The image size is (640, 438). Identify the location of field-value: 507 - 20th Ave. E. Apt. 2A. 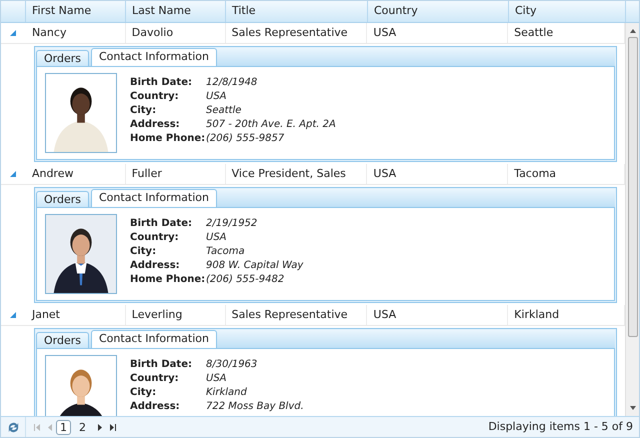
(271, 124).